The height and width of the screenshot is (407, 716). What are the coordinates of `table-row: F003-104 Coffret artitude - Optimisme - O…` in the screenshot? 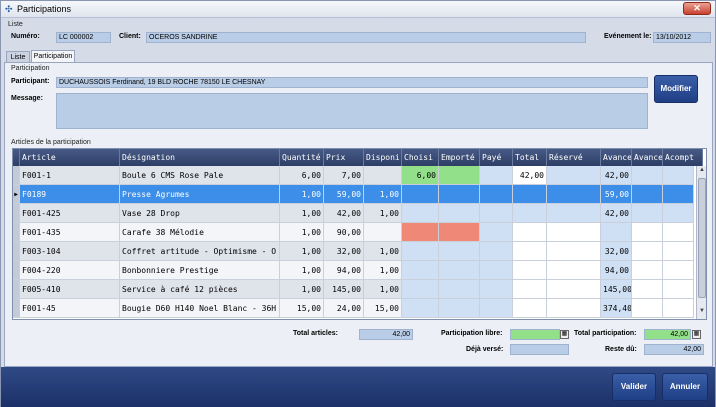 It's located at (353, 251).